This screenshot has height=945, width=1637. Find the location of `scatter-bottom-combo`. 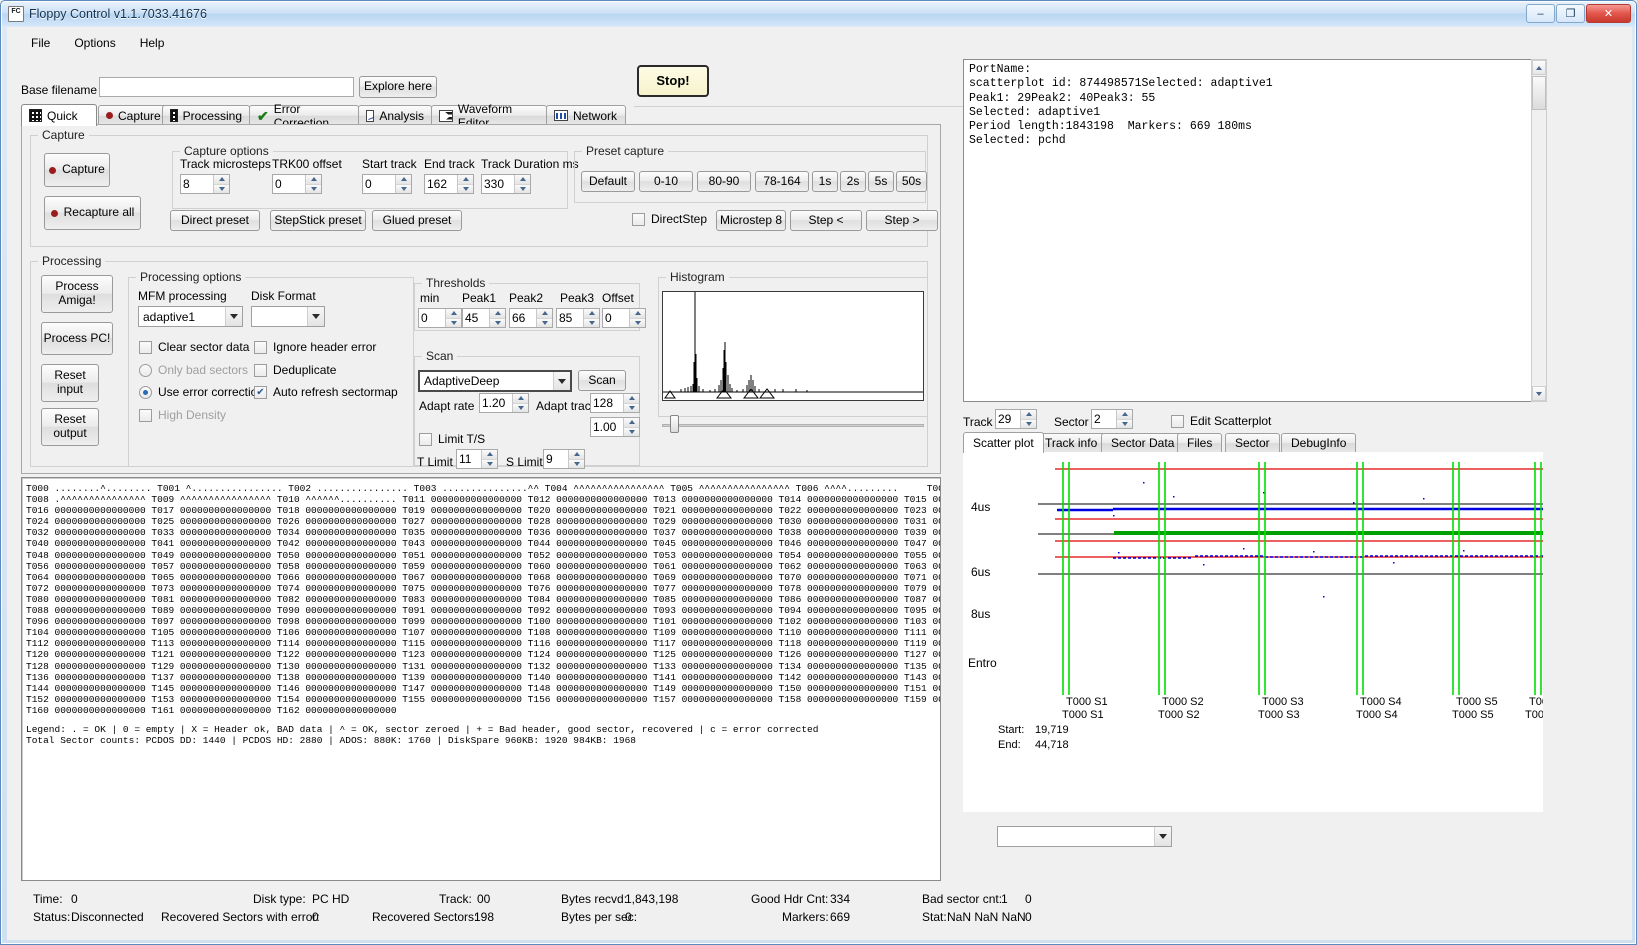

scatter-bottom-combo is located at coordinates (1084, 836).